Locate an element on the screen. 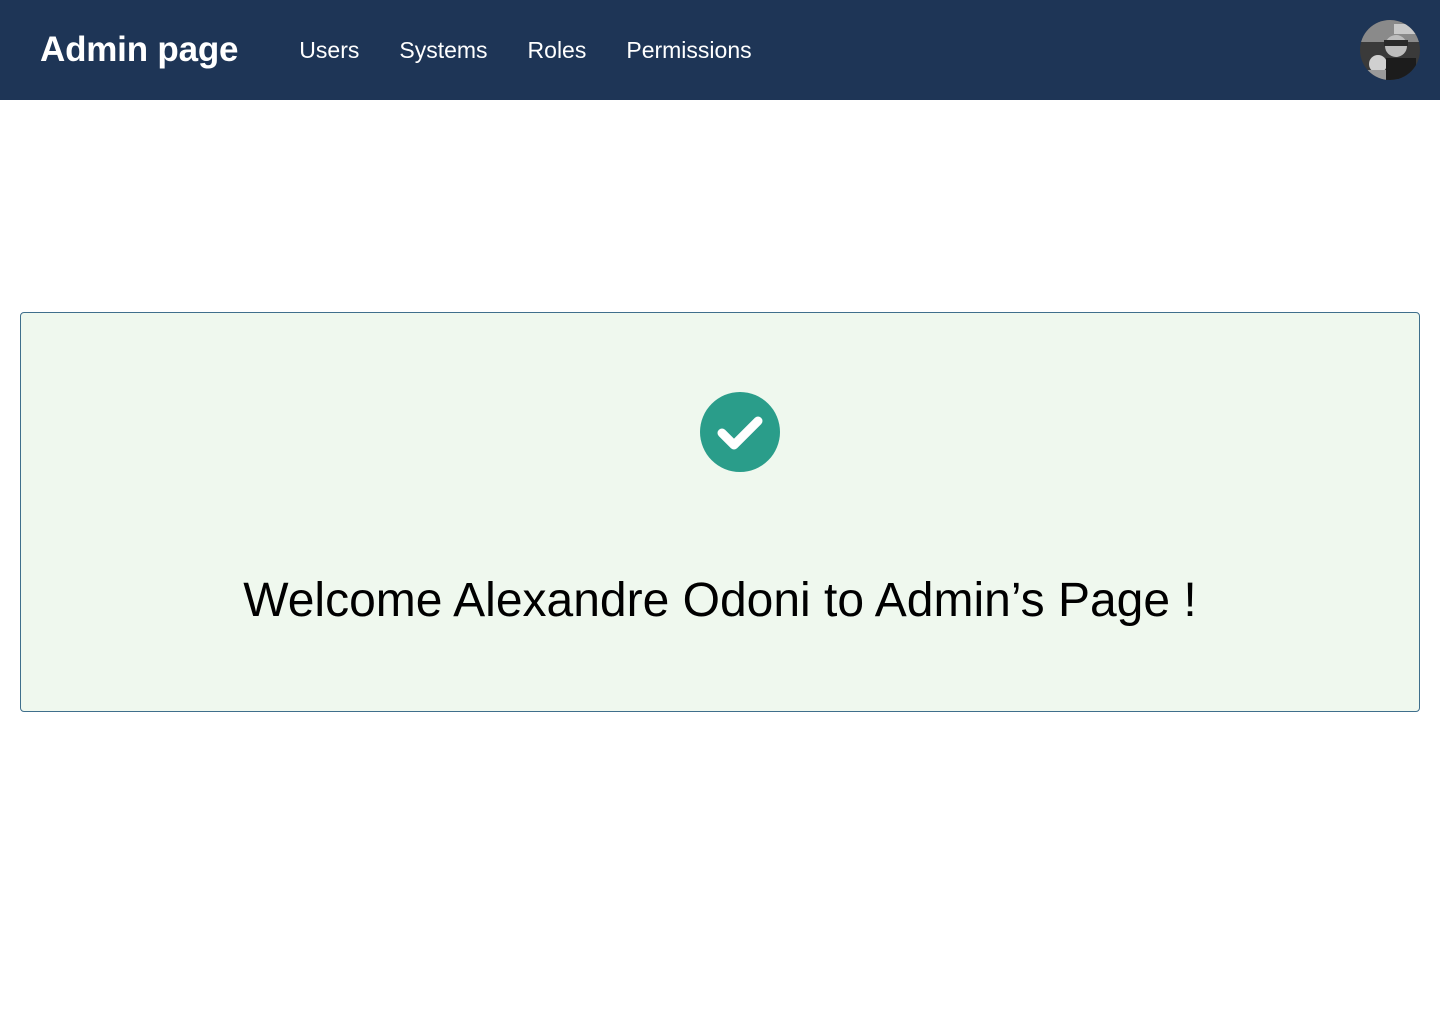 The width and height of the screenshot is (1440, 1024). nav-link-roles: Roles is located at coordinates (557, 50).